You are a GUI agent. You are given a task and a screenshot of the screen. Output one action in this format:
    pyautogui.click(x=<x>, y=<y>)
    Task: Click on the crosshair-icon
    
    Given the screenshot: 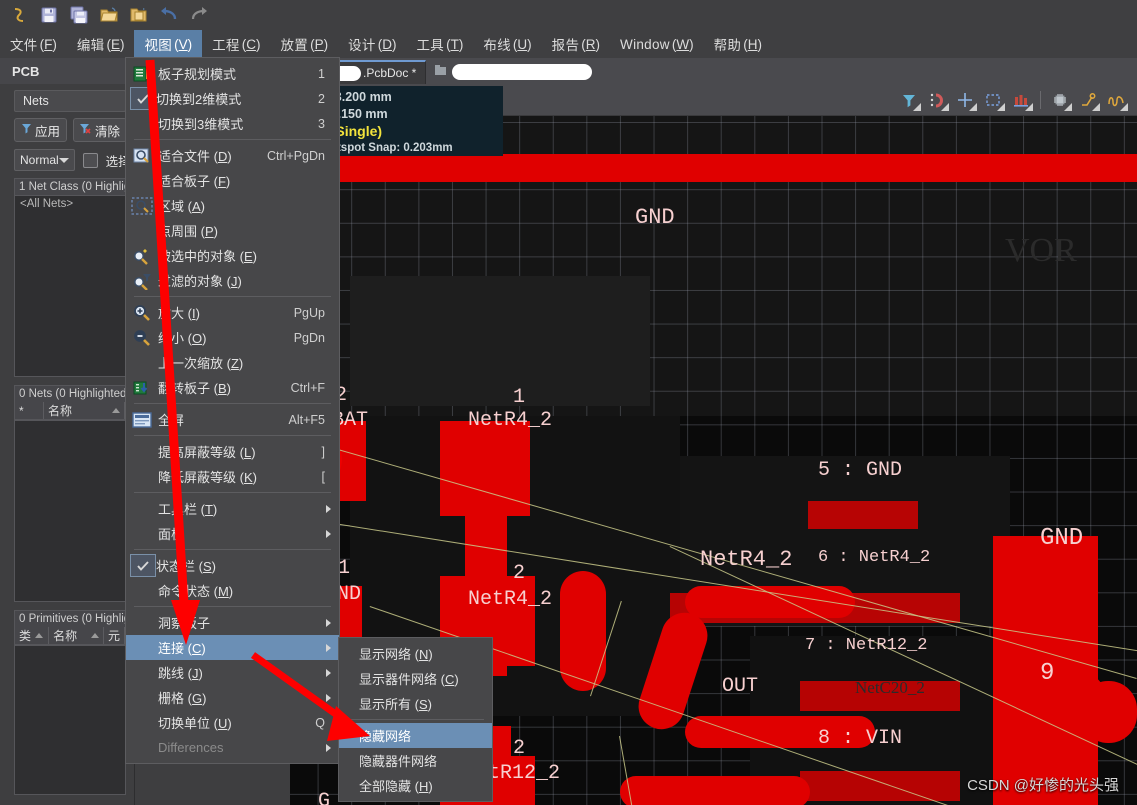 What is the action you would take?
    pyautogui.click(x=965, y=100)
    